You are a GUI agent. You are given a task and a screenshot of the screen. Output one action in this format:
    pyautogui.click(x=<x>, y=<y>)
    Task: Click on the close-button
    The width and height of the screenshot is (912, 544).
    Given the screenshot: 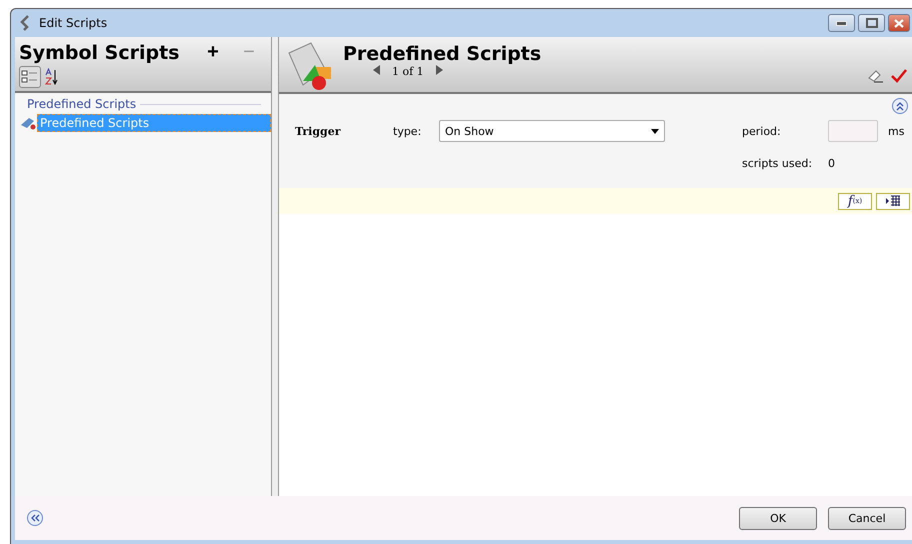 What is the action you would take?
    pyautogui.click(x=899, y=23)
    